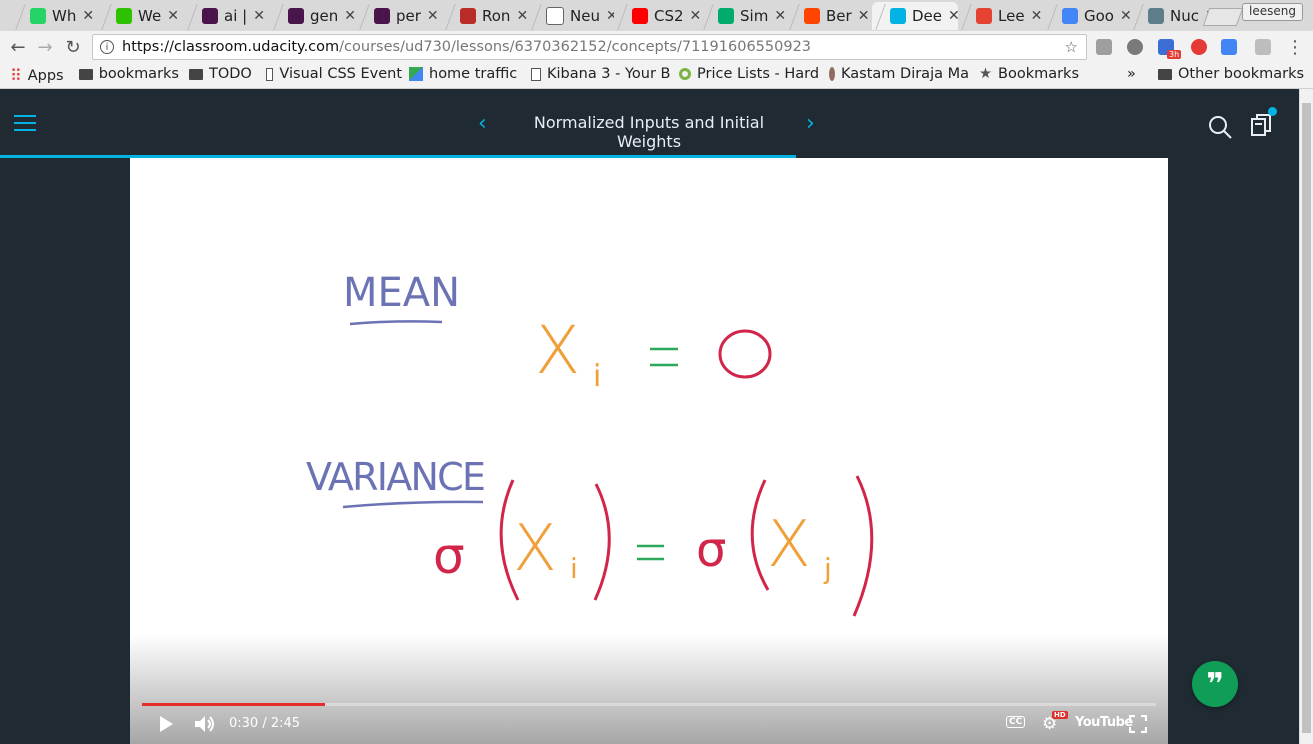  Describe the element at coordinates (657, 16) in the screenshot. I see `browser-tab: CS2 ✕` at that location.